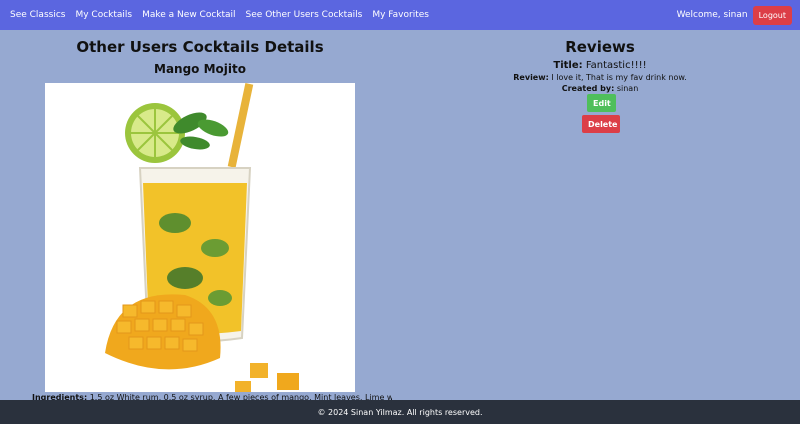  What do you see at coordinates (772, 15) in the screenshot?
I see `logout-button: Logout` at bounding box center [772, 15].